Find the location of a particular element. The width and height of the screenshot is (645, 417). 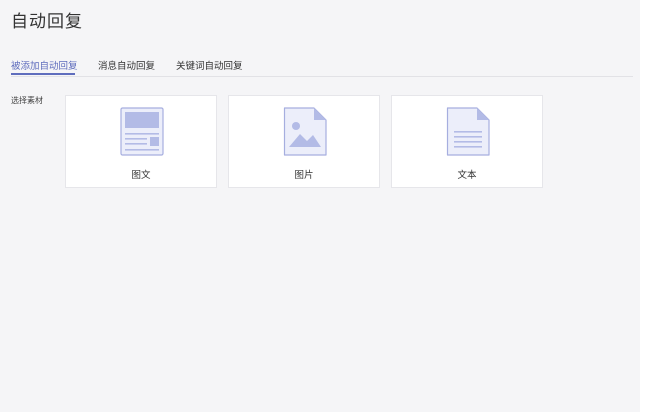

page-title: 自动回复 is located at coordinates (47, 22).